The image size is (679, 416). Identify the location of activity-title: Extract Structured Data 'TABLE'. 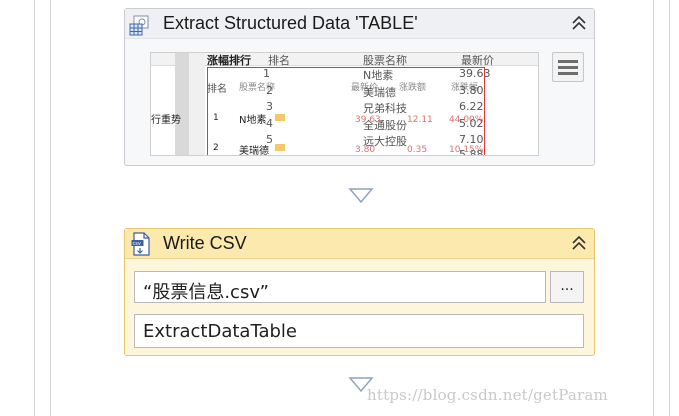
(290, 23).